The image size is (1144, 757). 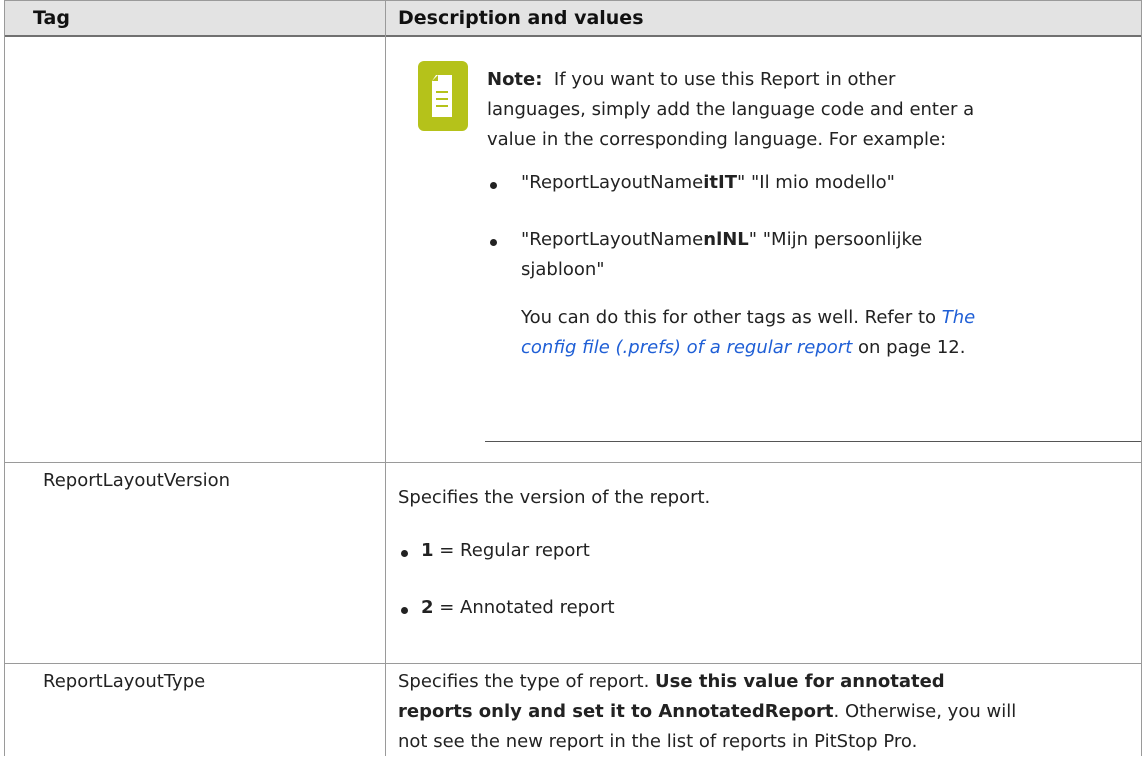 I want to click on note-bottom-rule, so click(x=813, y=441).